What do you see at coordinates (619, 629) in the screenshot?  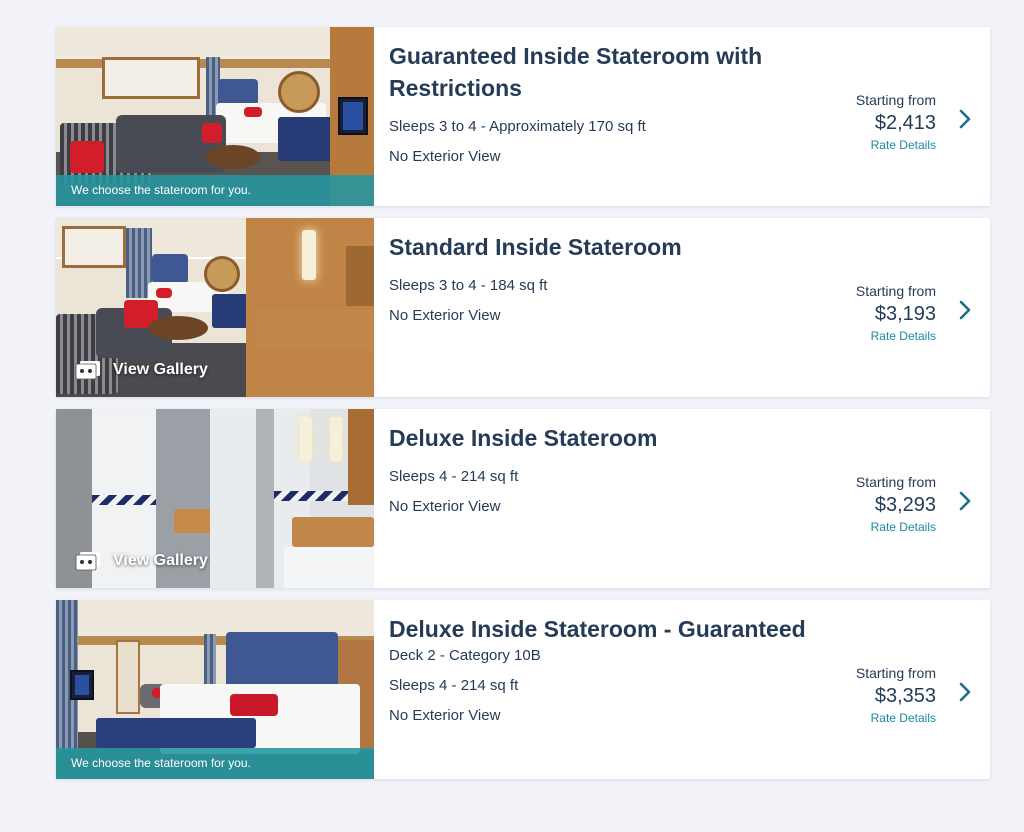 I see `stateroom-title: Deluxe Inside Stateroom - Guaranteed` at bounding box center [619, 629].